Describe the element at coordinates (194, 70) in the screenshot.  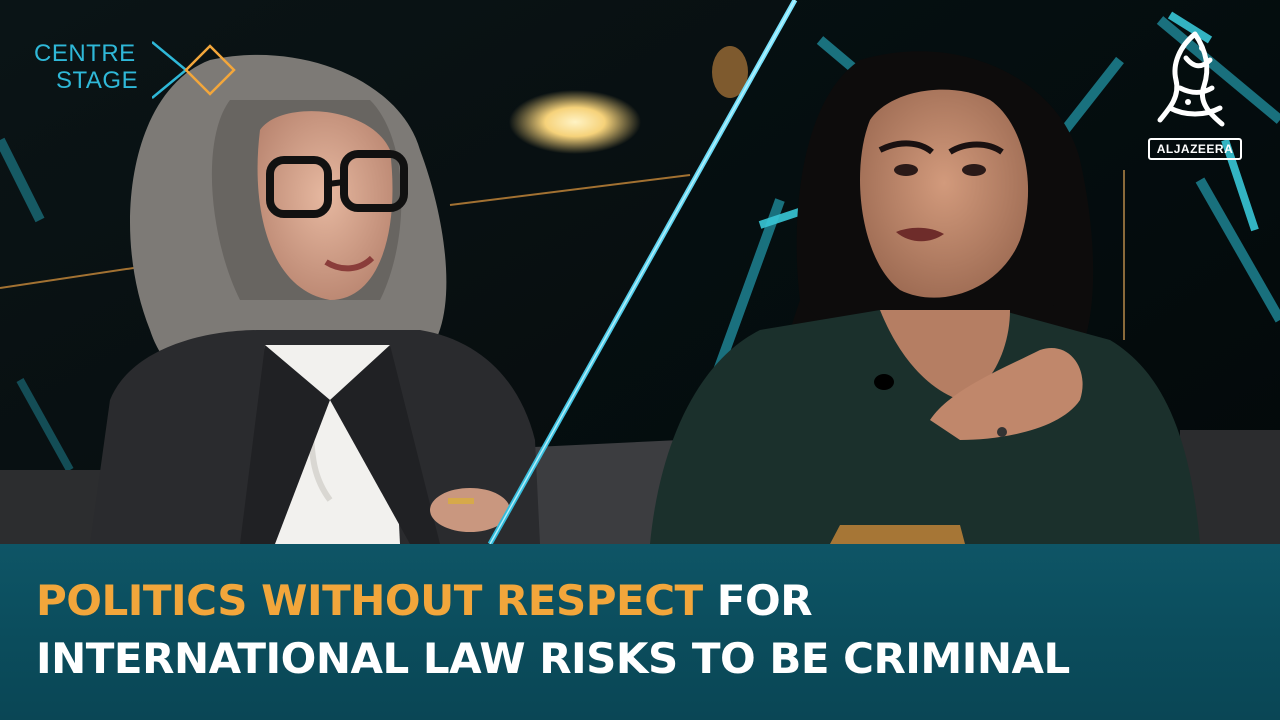
I see `centre-stage-mark-icon` at that location.